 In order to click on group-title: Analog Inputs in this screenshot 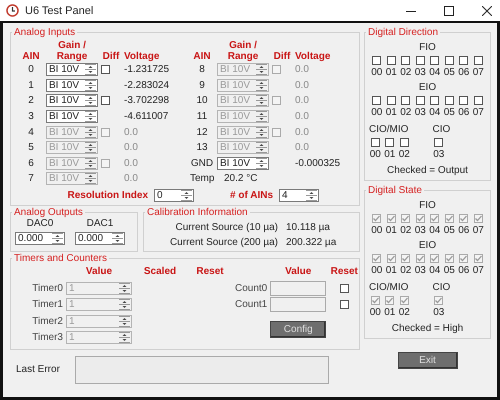, I will do `click(44, 32)`.